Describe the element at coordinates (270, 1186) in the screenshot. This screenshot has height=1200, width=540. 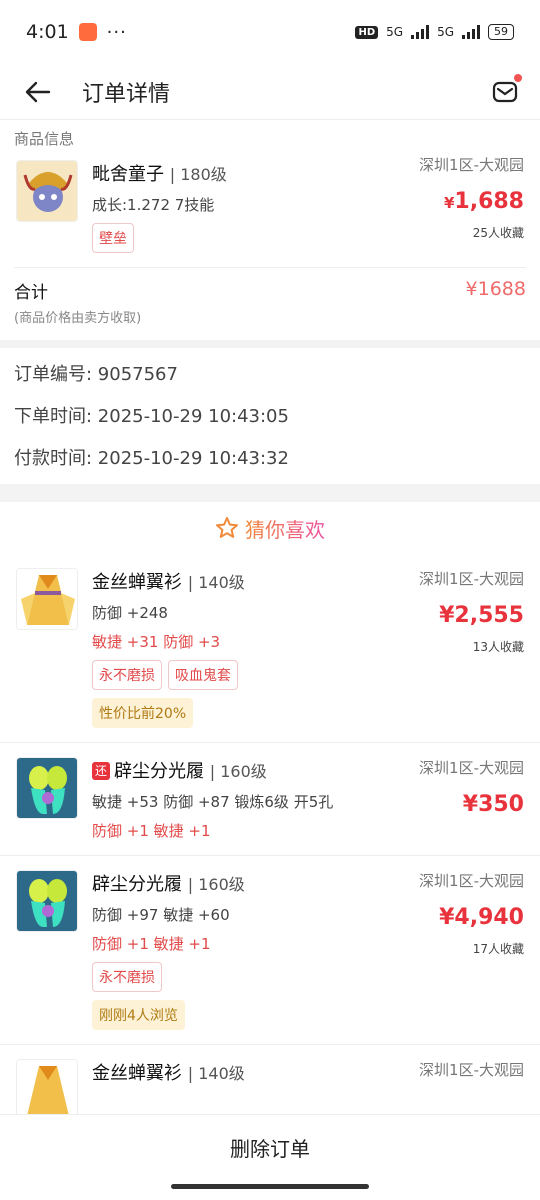
I see `home-indicator` at that location.